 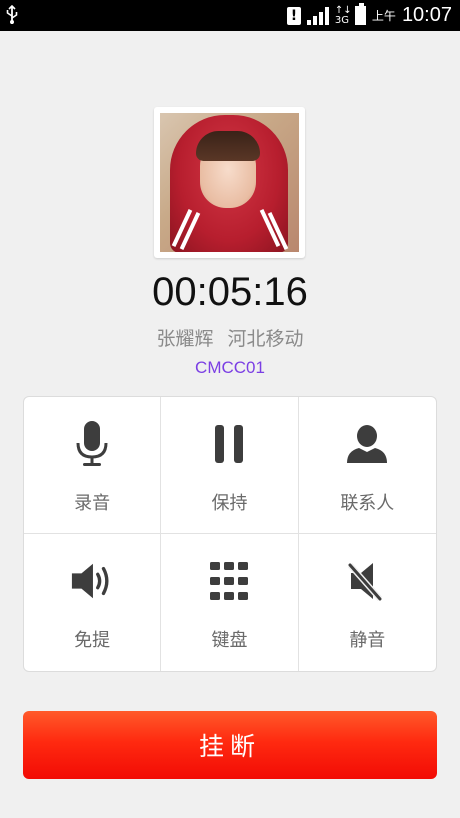 I want to click on status-clock: 10:07, so click(x=426, y=15).